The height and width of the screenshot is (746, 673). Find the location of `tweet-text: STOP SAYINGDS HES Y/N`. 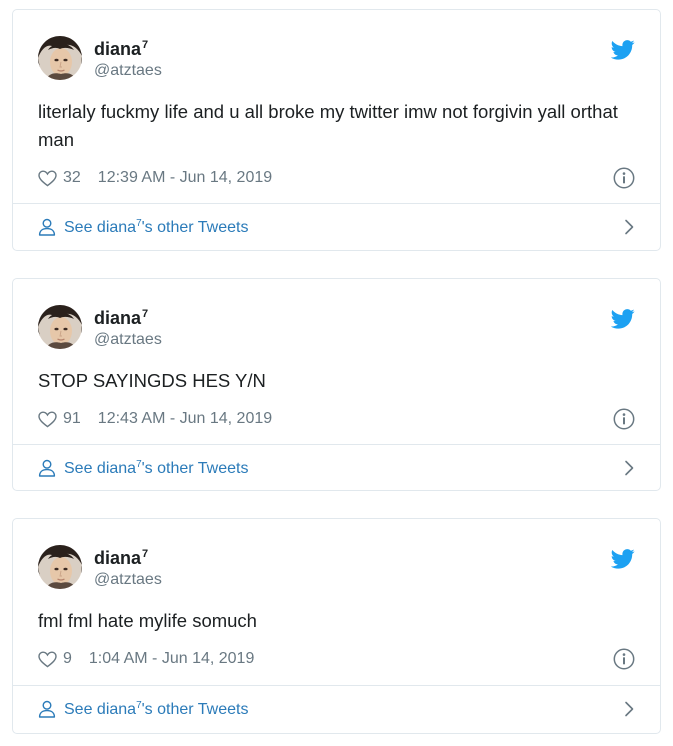

tweet-text: STOP SAYINGDS HES Y/N is located at coordinates (152, 380).